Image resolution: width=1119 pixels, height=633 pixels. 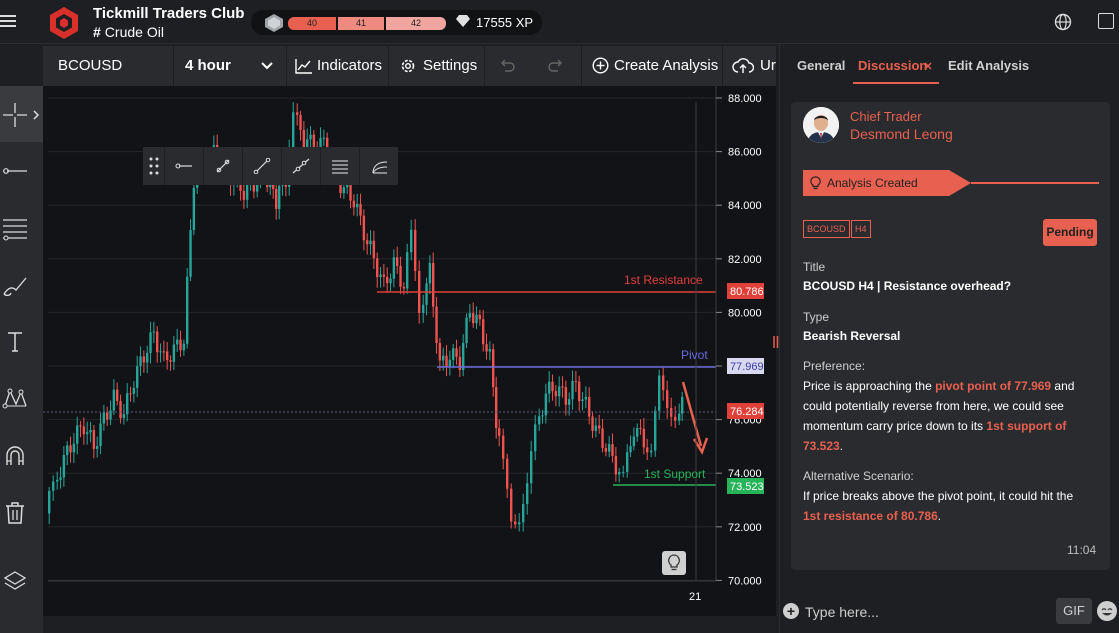 What do you see at coordinates (743, 66) in the screenshot?
I see `upload-cloud-icon` at bounding box center [743, 66].